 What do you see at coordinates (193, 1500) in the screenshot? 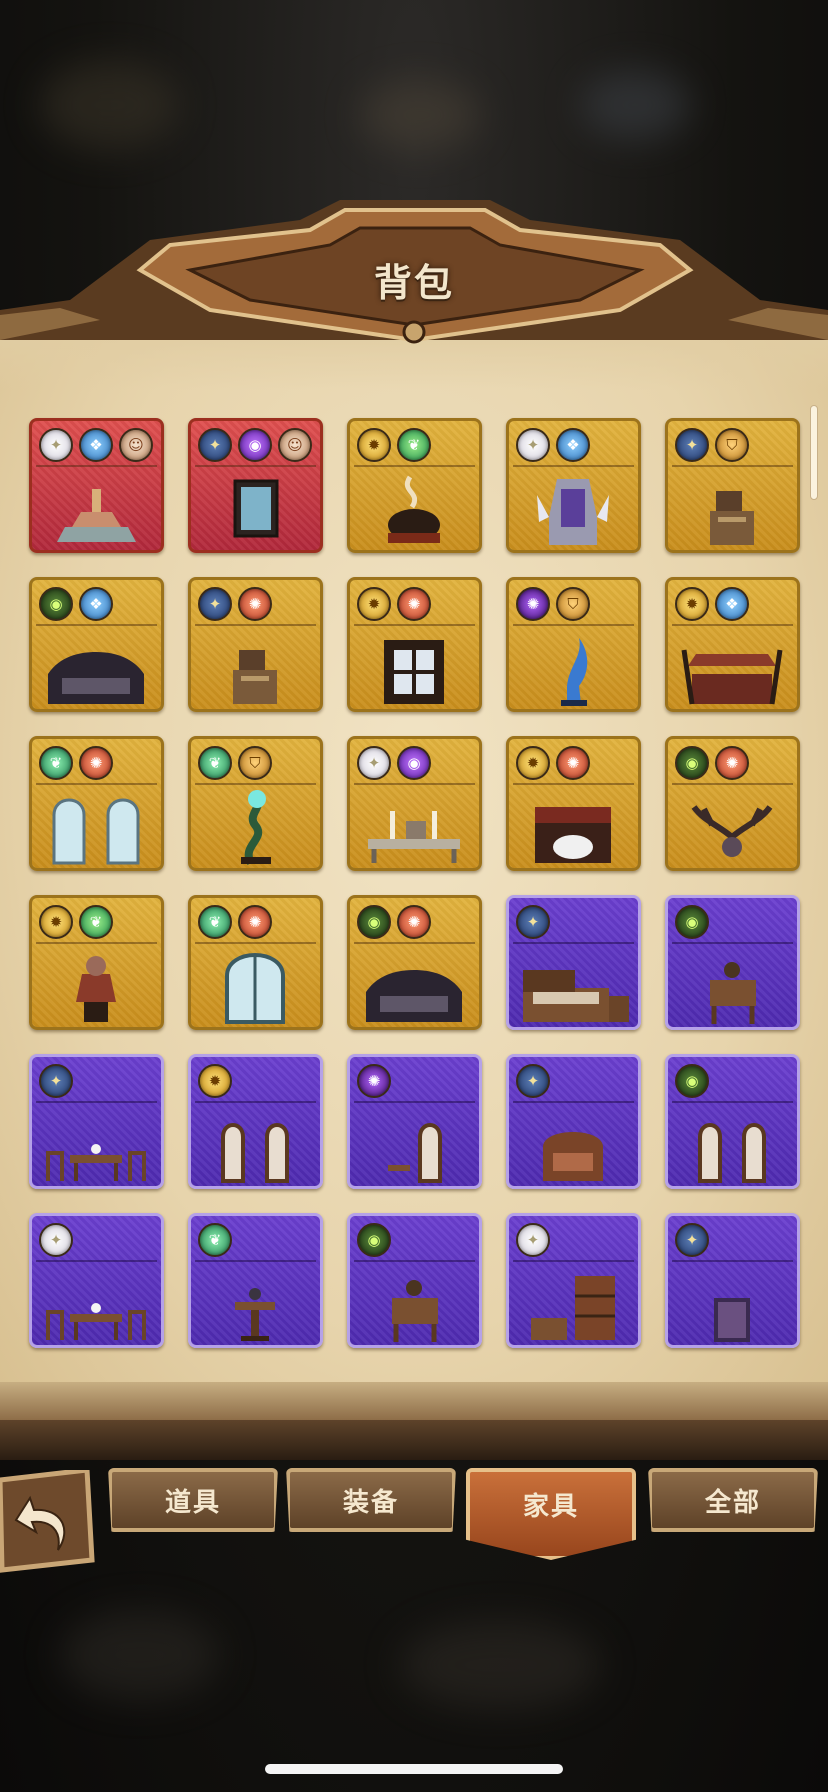
I see `tab-items: 道具` at bounding box center [193, 1500].